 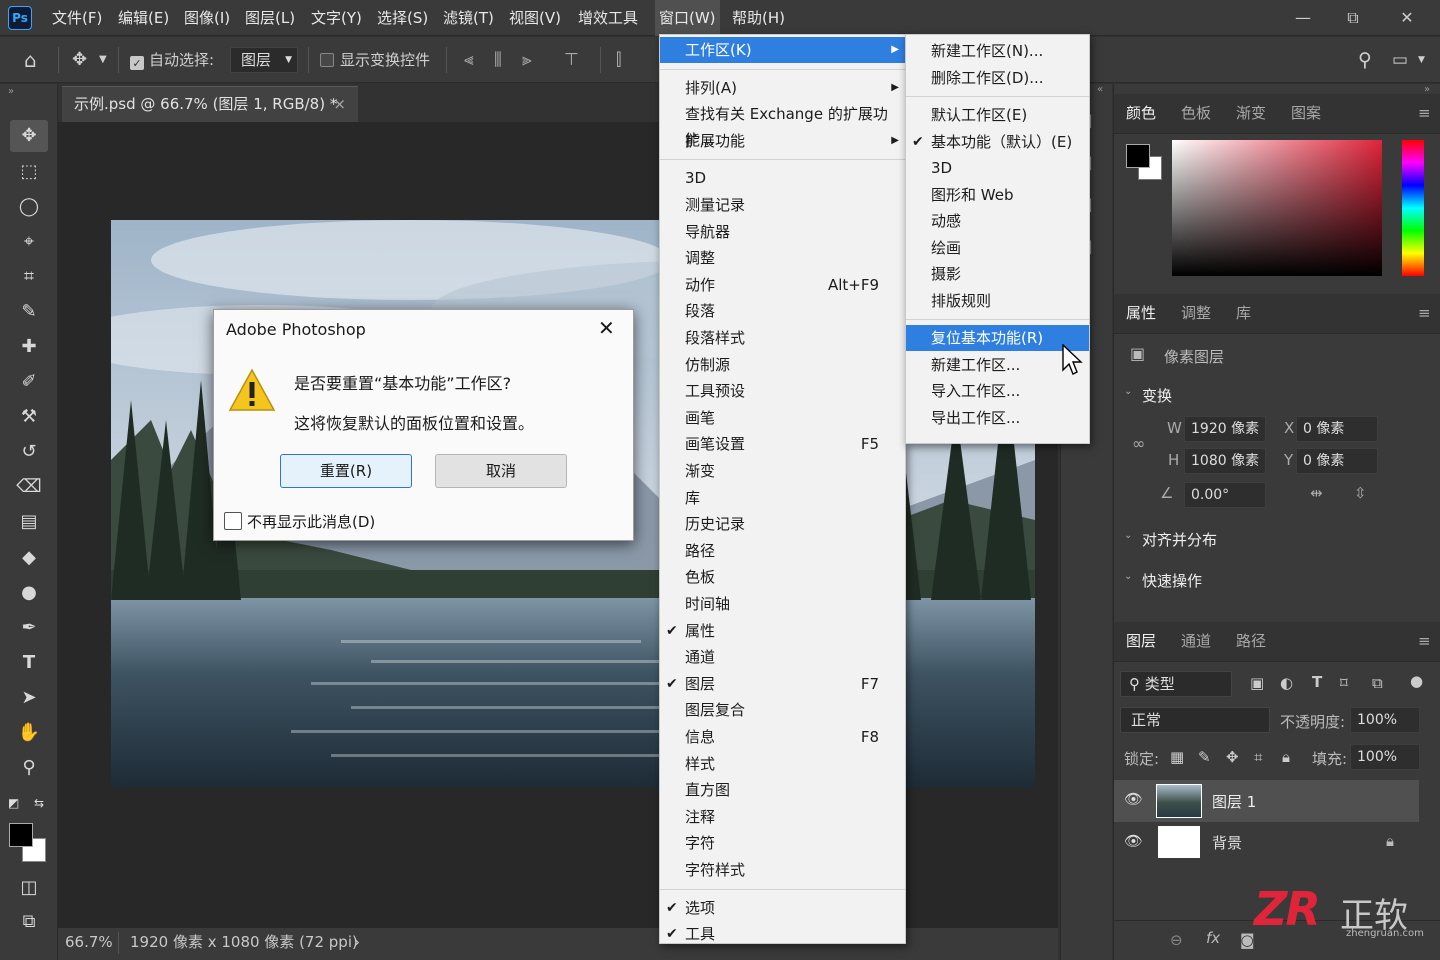 I want to click on type-tool-icon: T, so click(x=29, y=663).